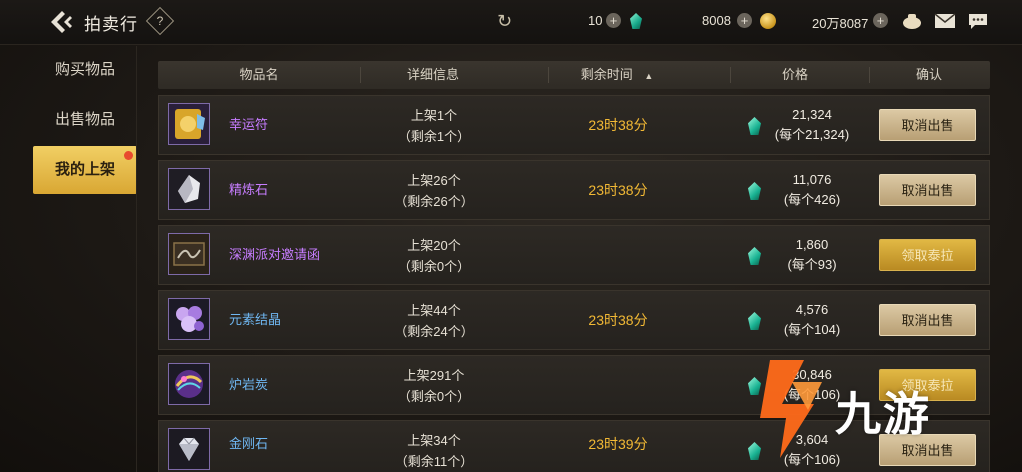 Image resolution: width=1022 pixels, height=472 pixels. Describe the element at coordinates (249, 124) in the screenshot. I see `item-name: 幸运符` at that location.